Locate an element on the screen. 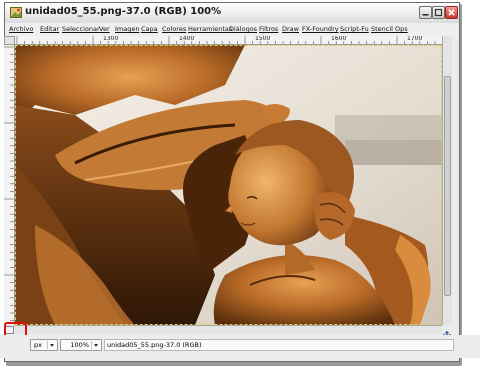 The image size is (480, 376). close-button is located at coordinates (451, 12).